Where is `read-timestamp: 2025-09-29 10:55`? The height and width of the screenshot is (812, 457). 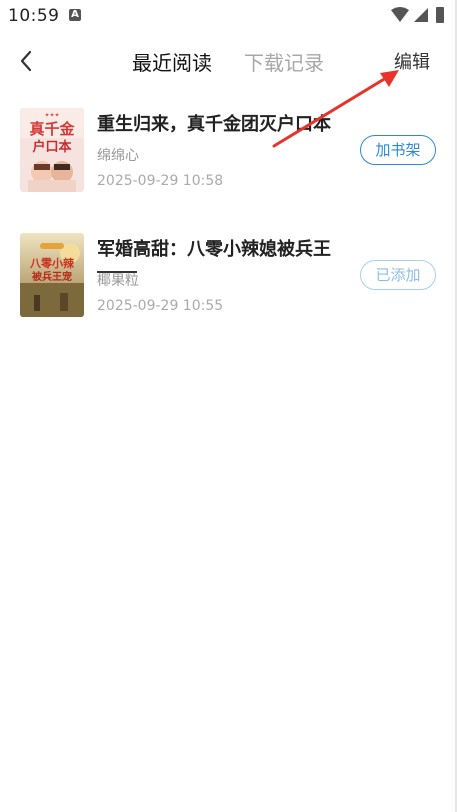 read-timestamp: 2025-09-29 10:55 is located at coordinates (160, 306).